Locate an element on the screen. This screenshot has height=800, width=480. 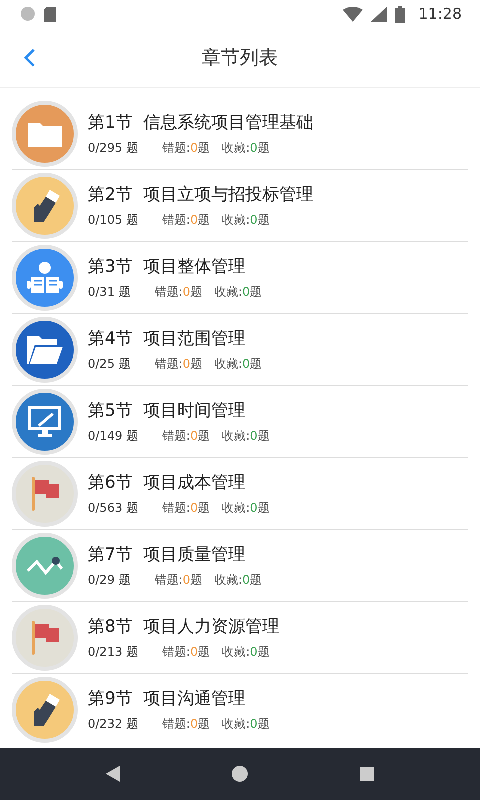
progress-count: 0/149 题 is located at coordinates (113, 436).